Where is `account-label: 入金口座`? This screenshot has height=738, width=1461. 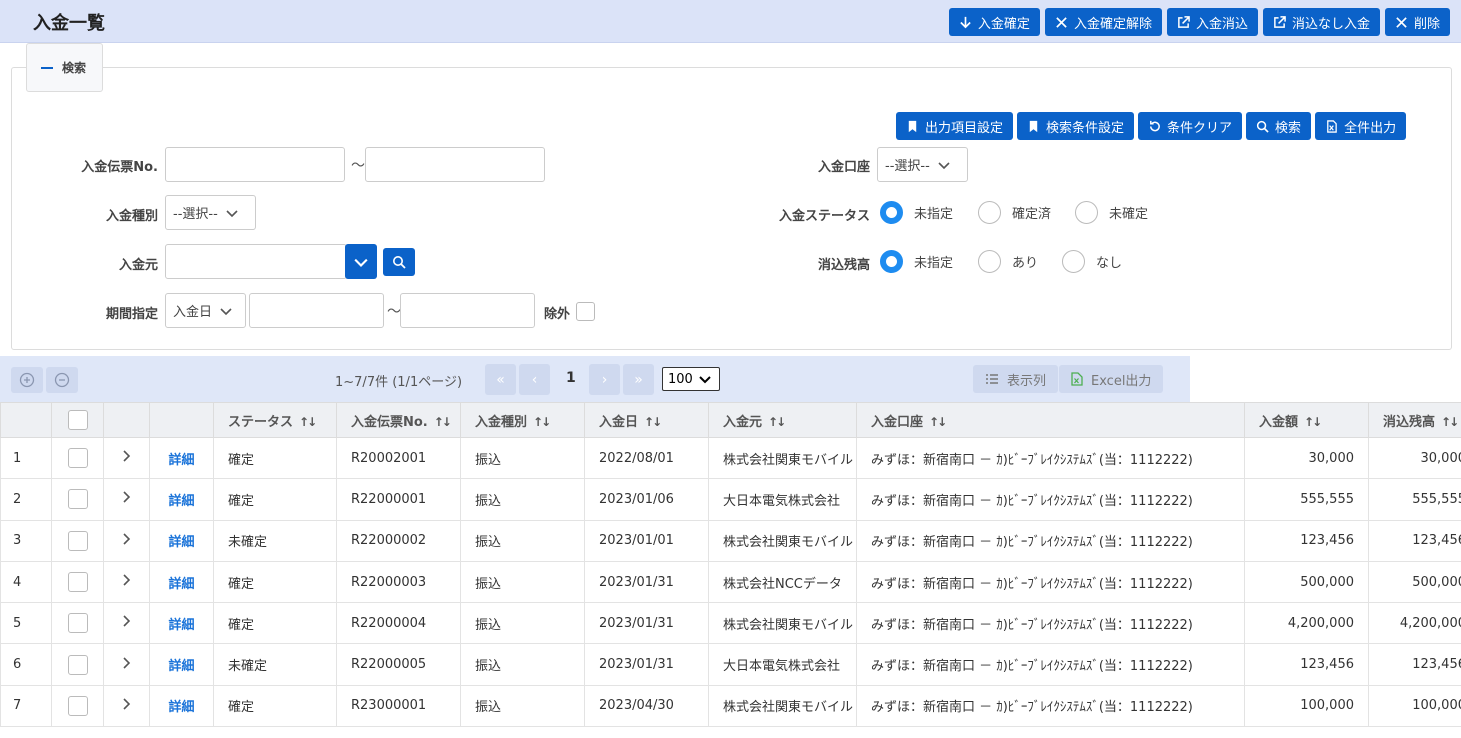 account-label: 入金口座 is located at coordinates (843, 167).